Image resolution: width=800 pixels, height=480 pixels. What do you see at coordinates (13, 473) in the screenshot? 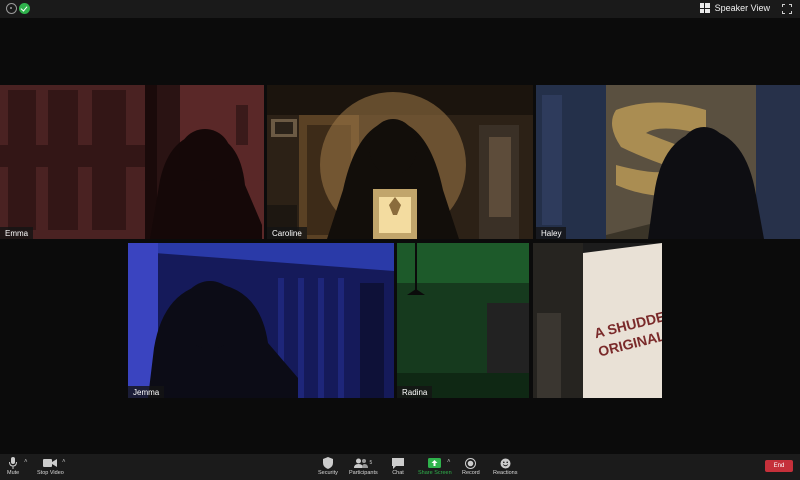
I see `mute-label: Mute` at bounding box center [13, 473].